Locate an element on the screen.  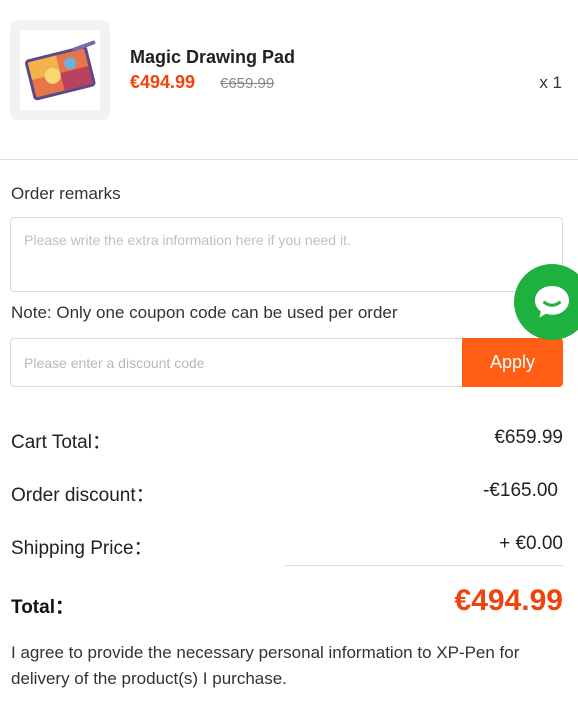
coupon-form: Apply is located at coordinates (286, 362).